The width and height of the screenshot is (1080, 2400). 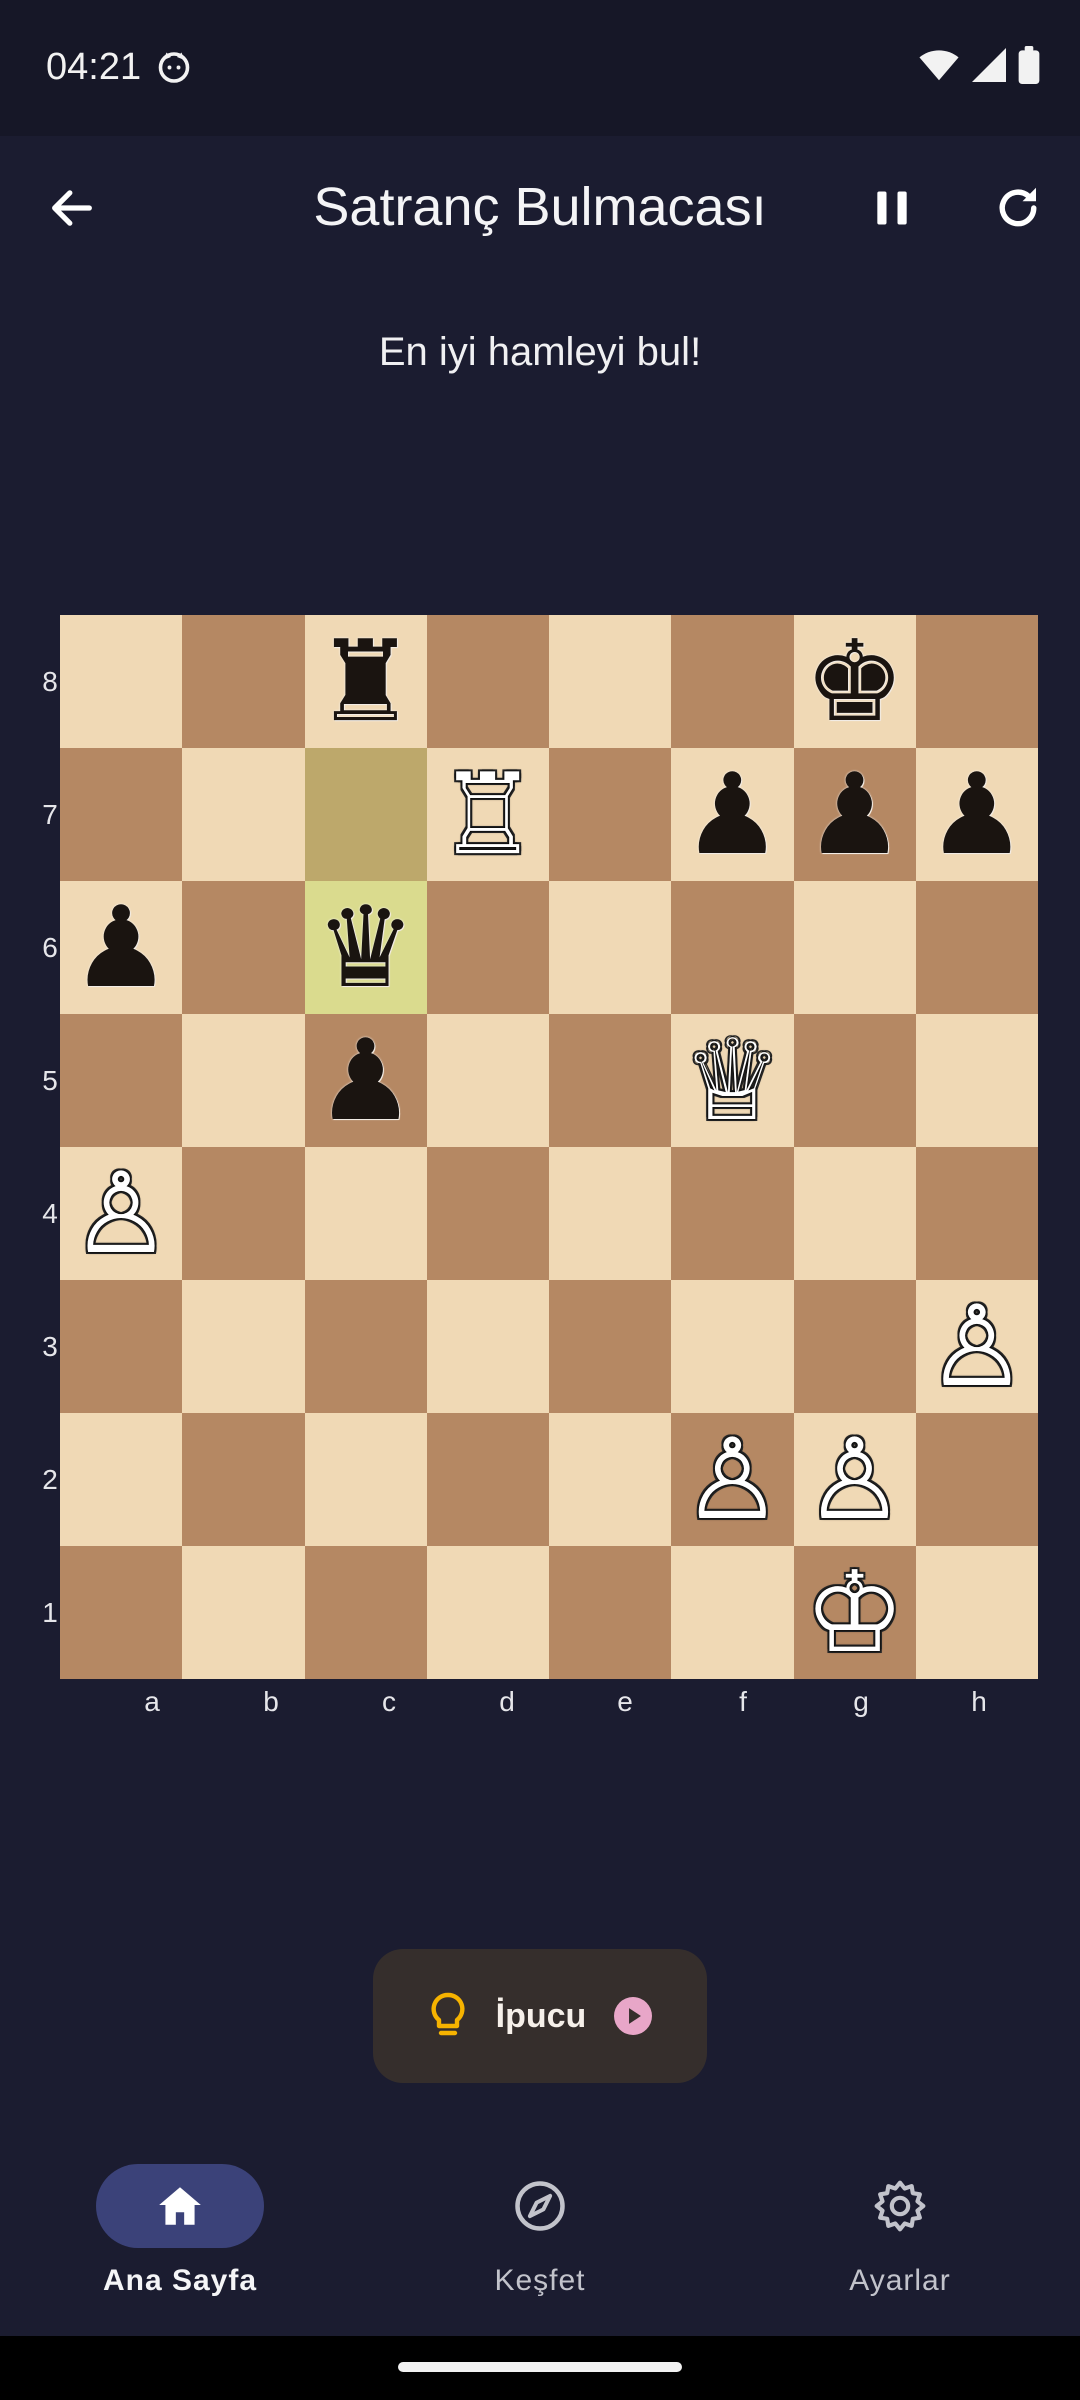 What do you see at coordinates (121, 681) in the screenshot?
I see `square-a8` at bounding box center [121, 681].